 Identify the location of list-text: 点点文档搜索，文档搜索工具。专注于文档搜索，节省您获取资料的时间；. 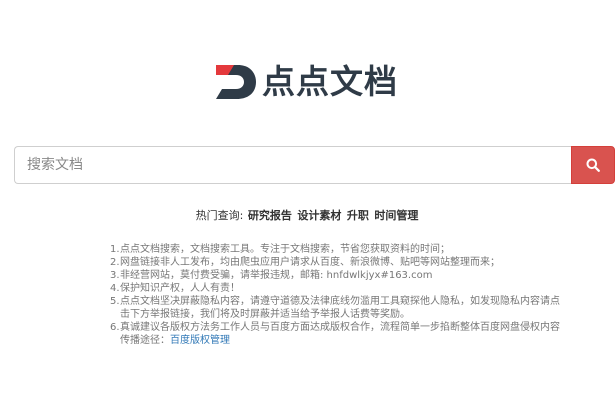
(285, 249).